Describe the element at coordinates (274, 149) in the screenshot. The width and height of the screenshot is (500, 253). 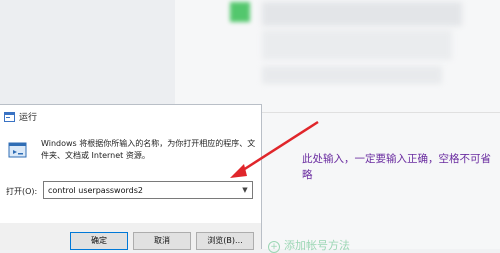
I see `annotation-arrow` at that location.